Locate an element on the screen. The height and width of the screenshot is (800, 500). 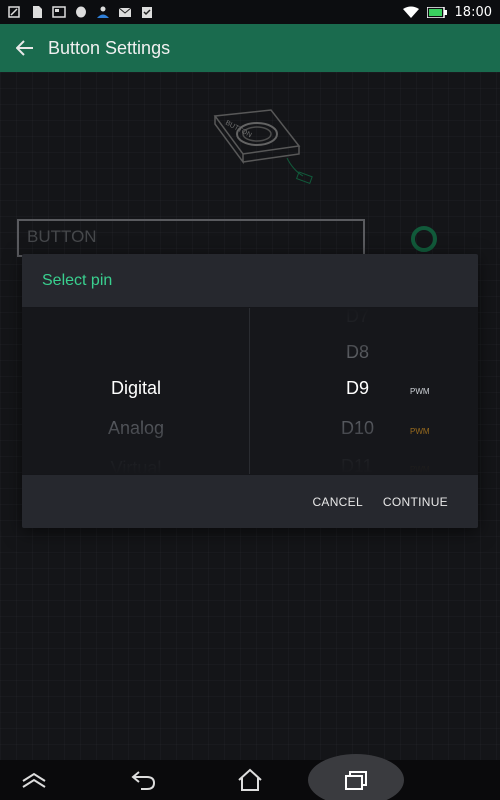
back-arrow-icon is located at coordinates (25, 48).